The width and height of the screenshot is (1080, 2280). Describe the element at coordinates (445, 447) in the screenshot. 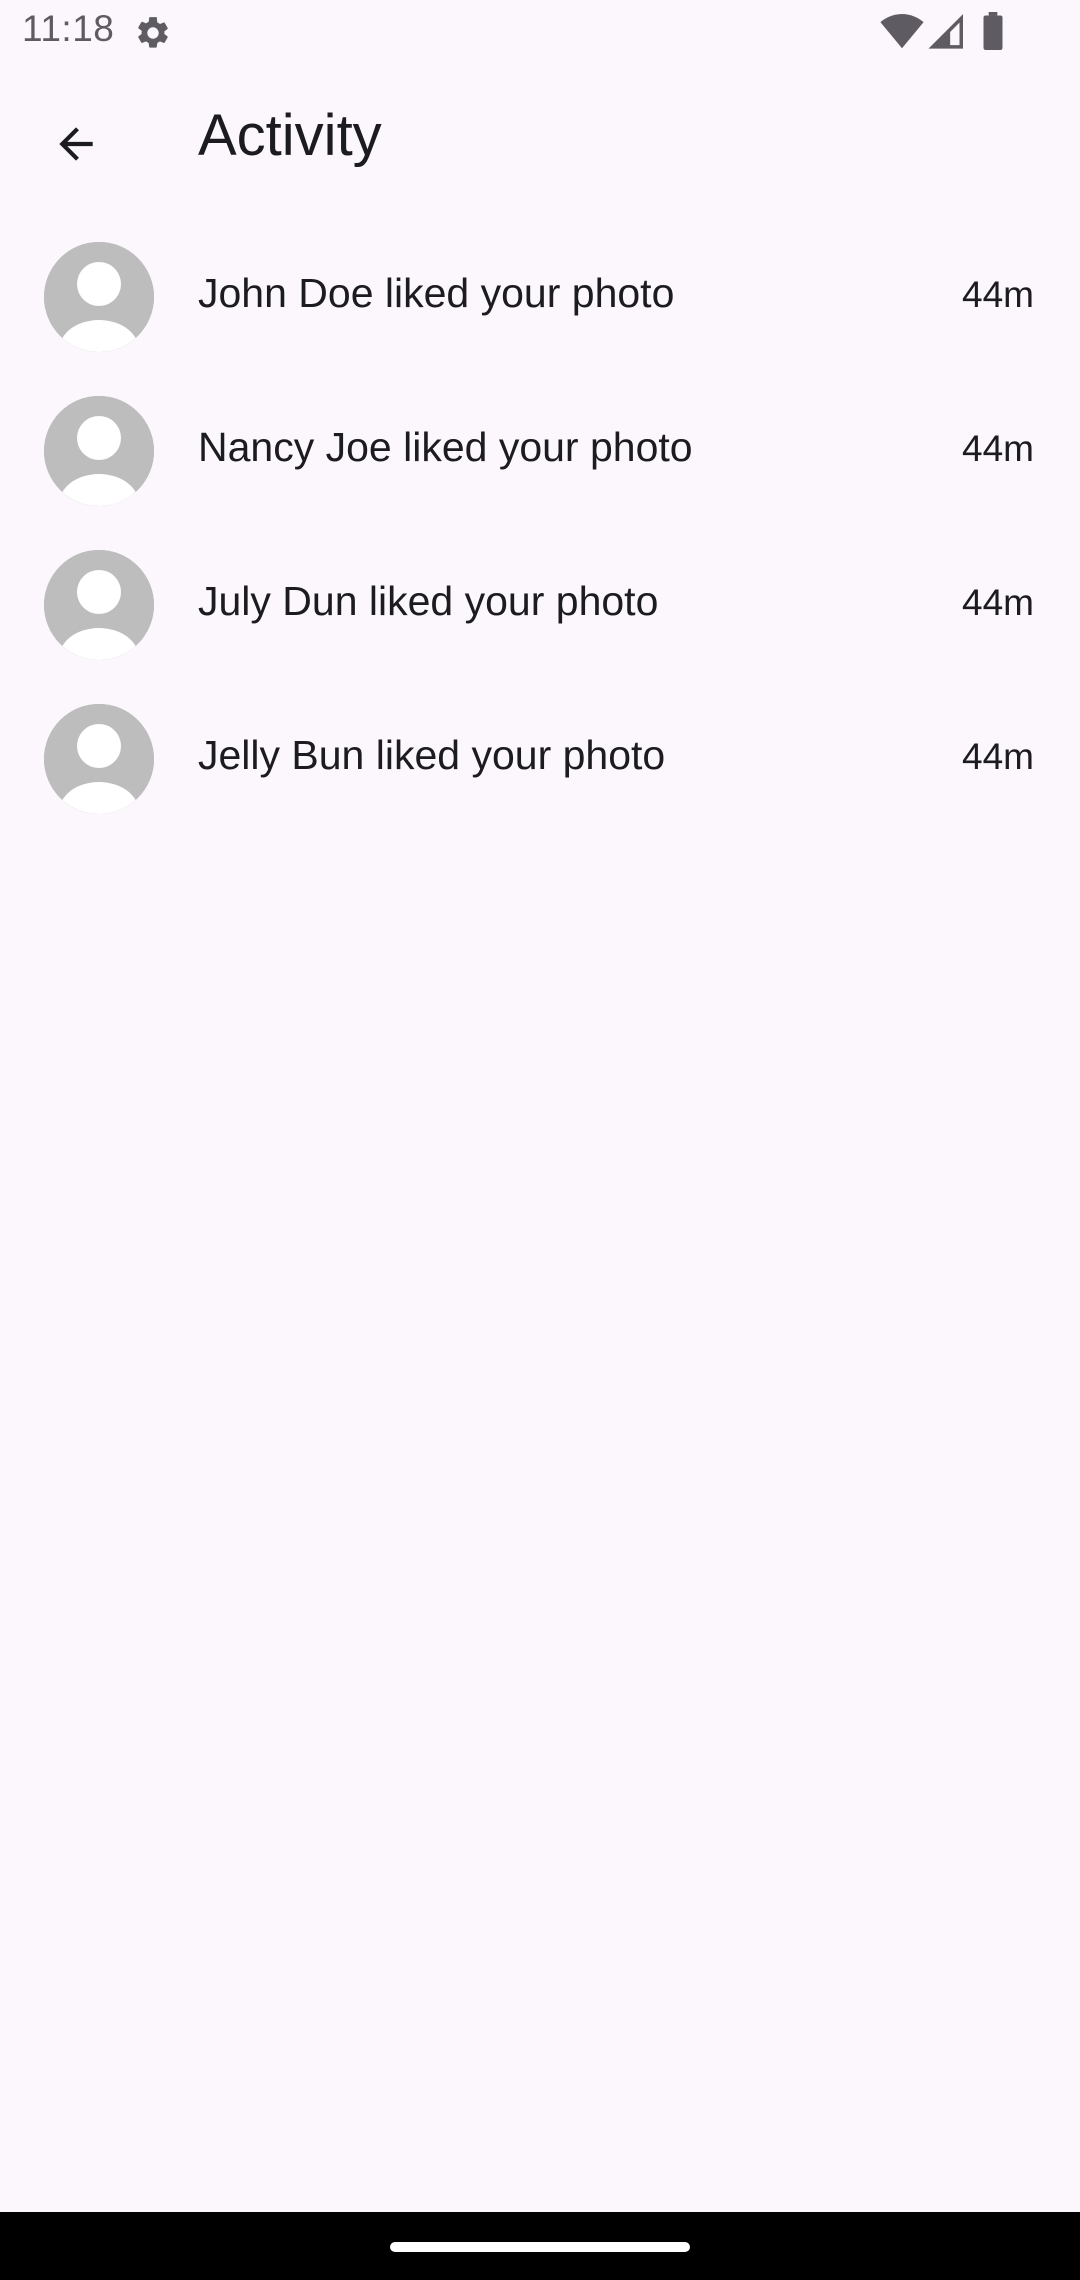

I see `activity-text: Nancy Joe liked your photo` at that location.